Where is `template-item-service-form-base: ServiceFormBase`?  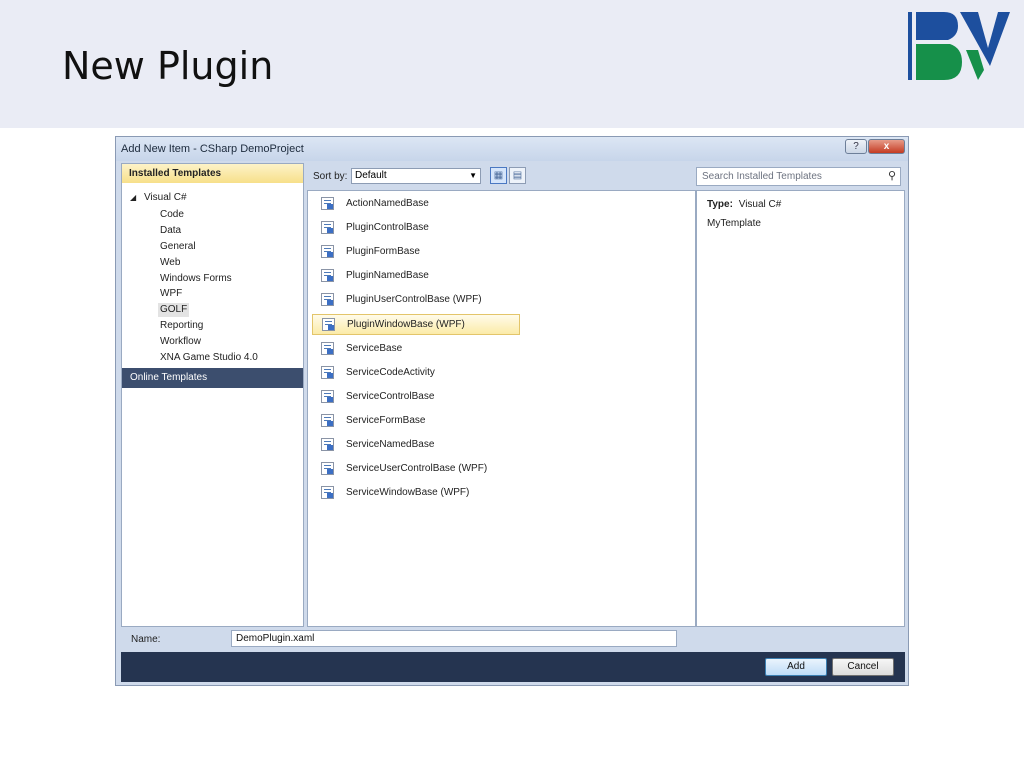 template-item-service-form-base: ServiceFormBase is located at coordinates (416, 421).